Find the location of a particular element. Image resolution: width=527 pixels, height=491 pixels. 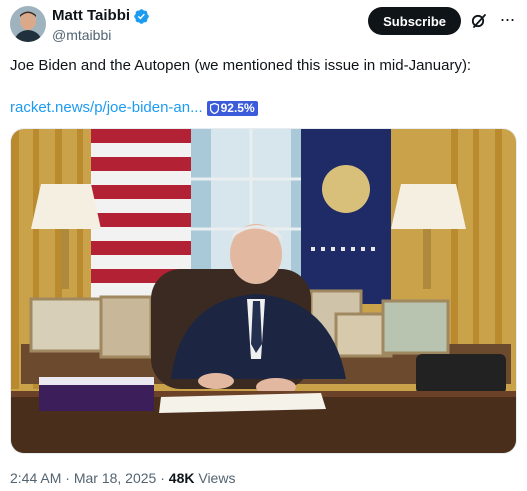

views-label: Views is located at coordinates (217, 478).